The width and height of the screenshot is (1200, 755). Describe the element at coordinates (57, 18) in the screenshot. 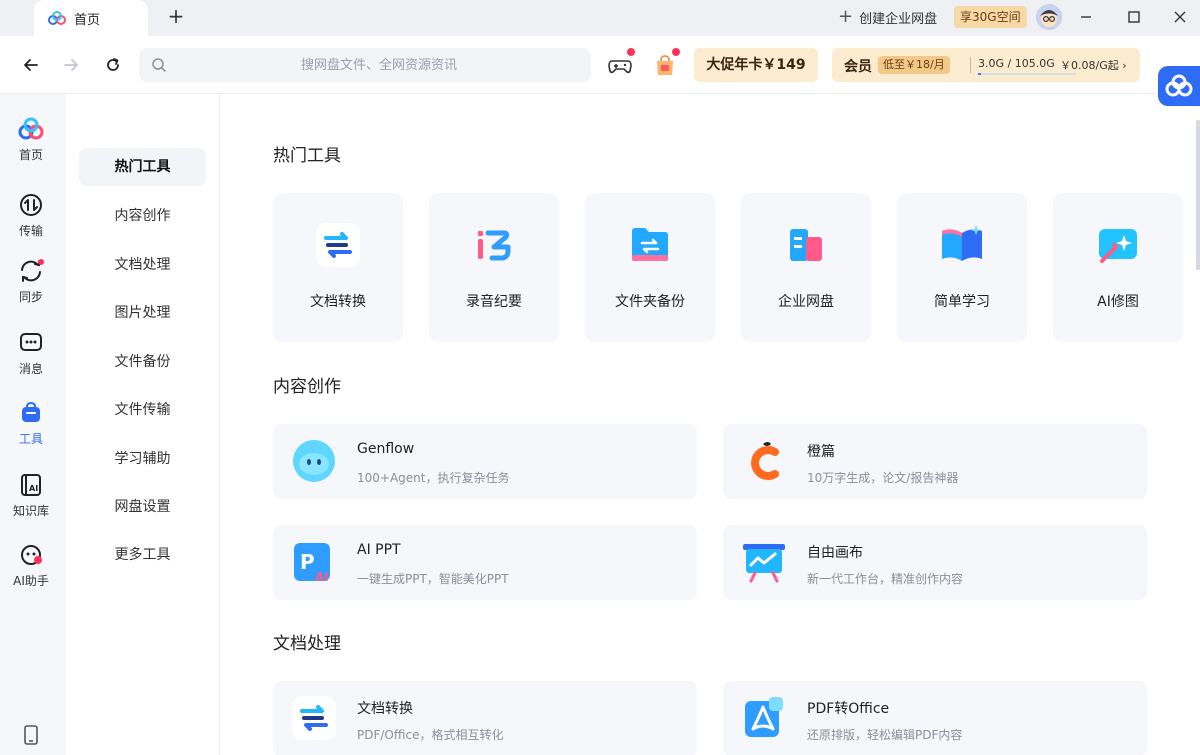

I see `baidu-cloud-logo-icon` at that location.